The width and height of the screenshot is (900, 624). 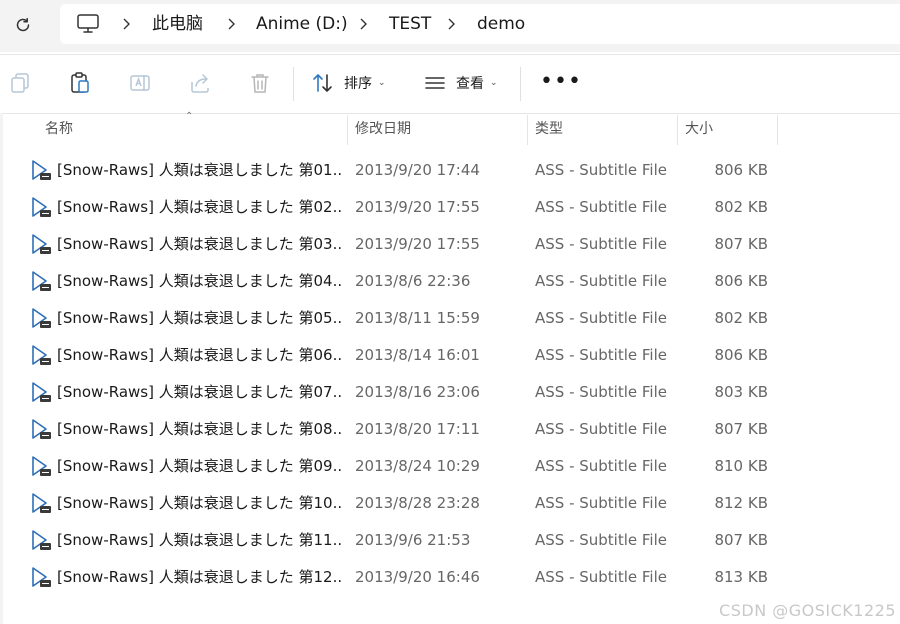 What do you see at coordinates (549, 129) in the screenshot?
I see `column-header-type: 类型` at bounding box center [549, 129].